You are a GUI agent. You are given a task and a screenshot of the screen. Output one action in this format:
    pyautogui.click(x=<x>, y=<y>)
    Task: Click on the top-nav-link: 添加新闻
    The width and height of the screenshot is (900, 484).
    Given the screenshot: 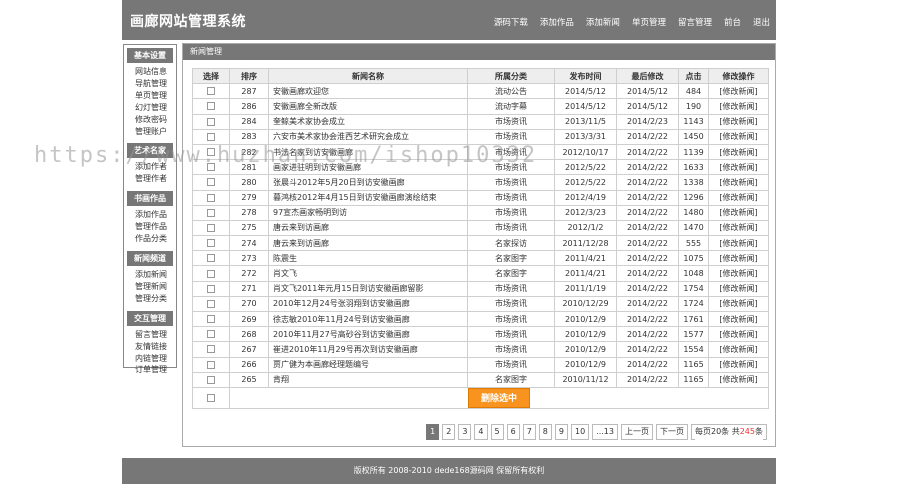 What is the action you would take?
    pyautogui.click(x=603, y=22)
    